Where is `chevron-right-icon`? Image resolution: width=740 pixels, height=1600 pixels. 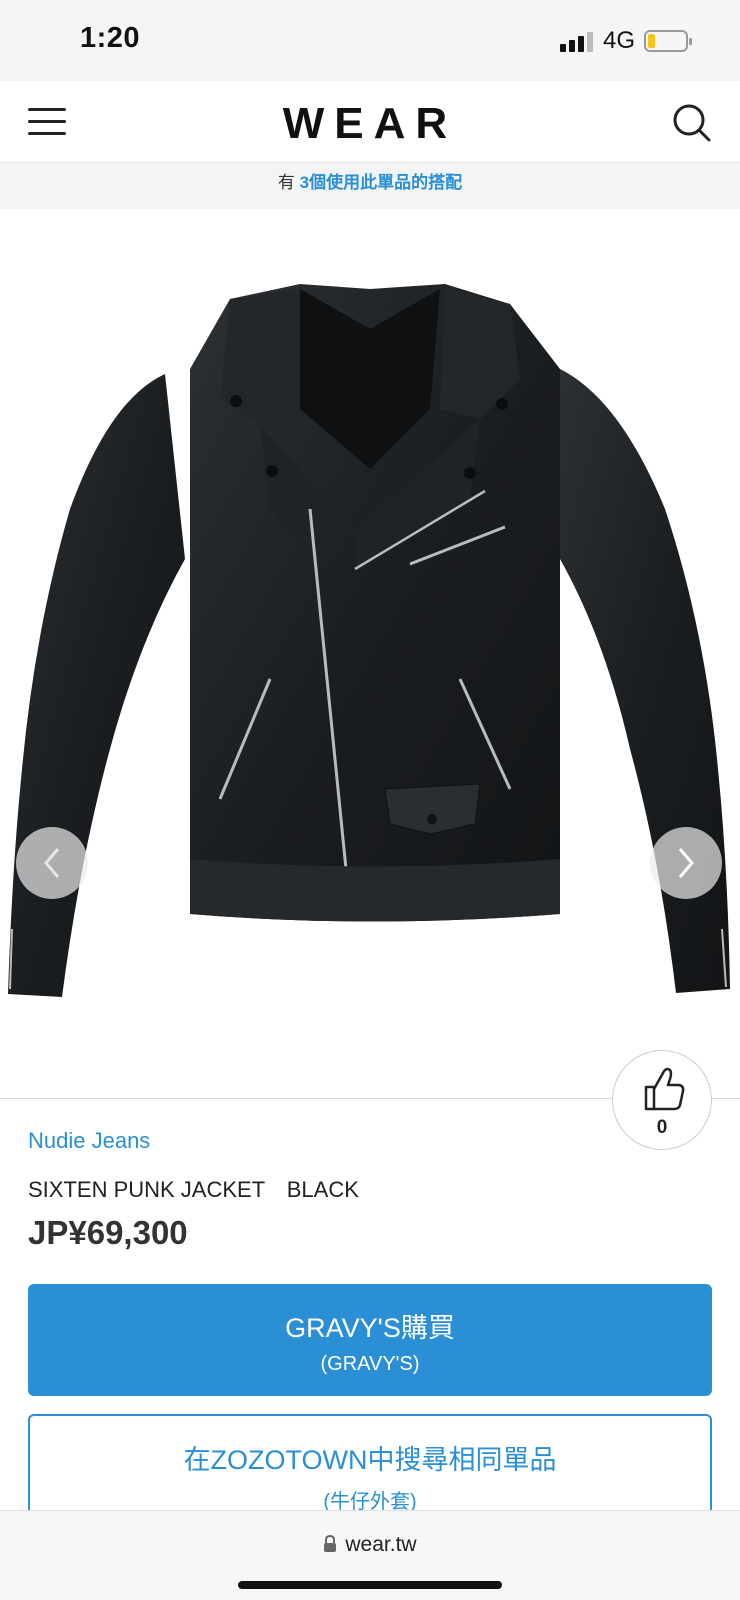
chevron-right-icon is located at coordinates (686, 863).